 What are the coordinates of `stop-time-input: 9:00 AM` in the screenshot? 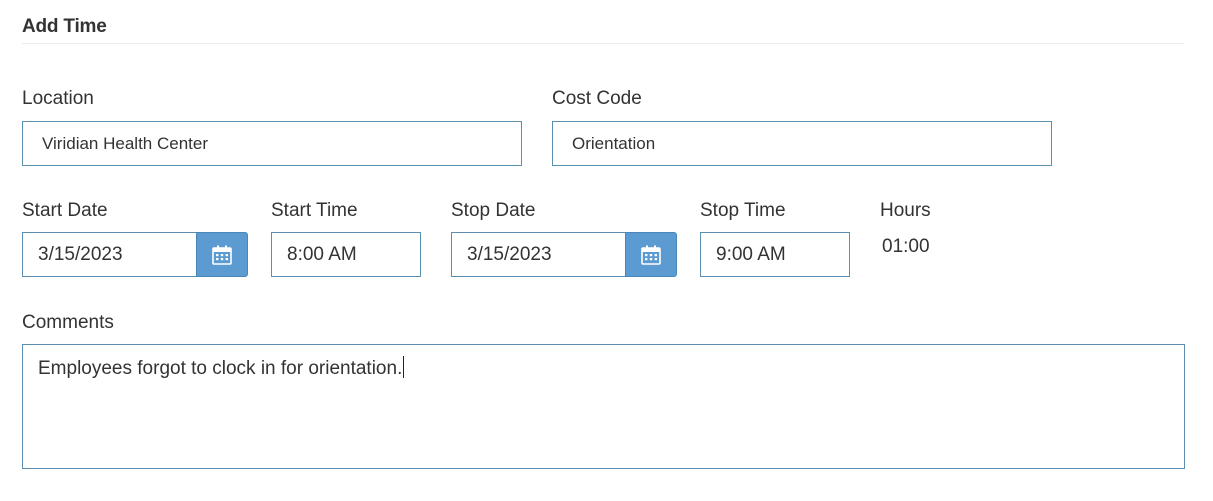 It's located at (775, 254).